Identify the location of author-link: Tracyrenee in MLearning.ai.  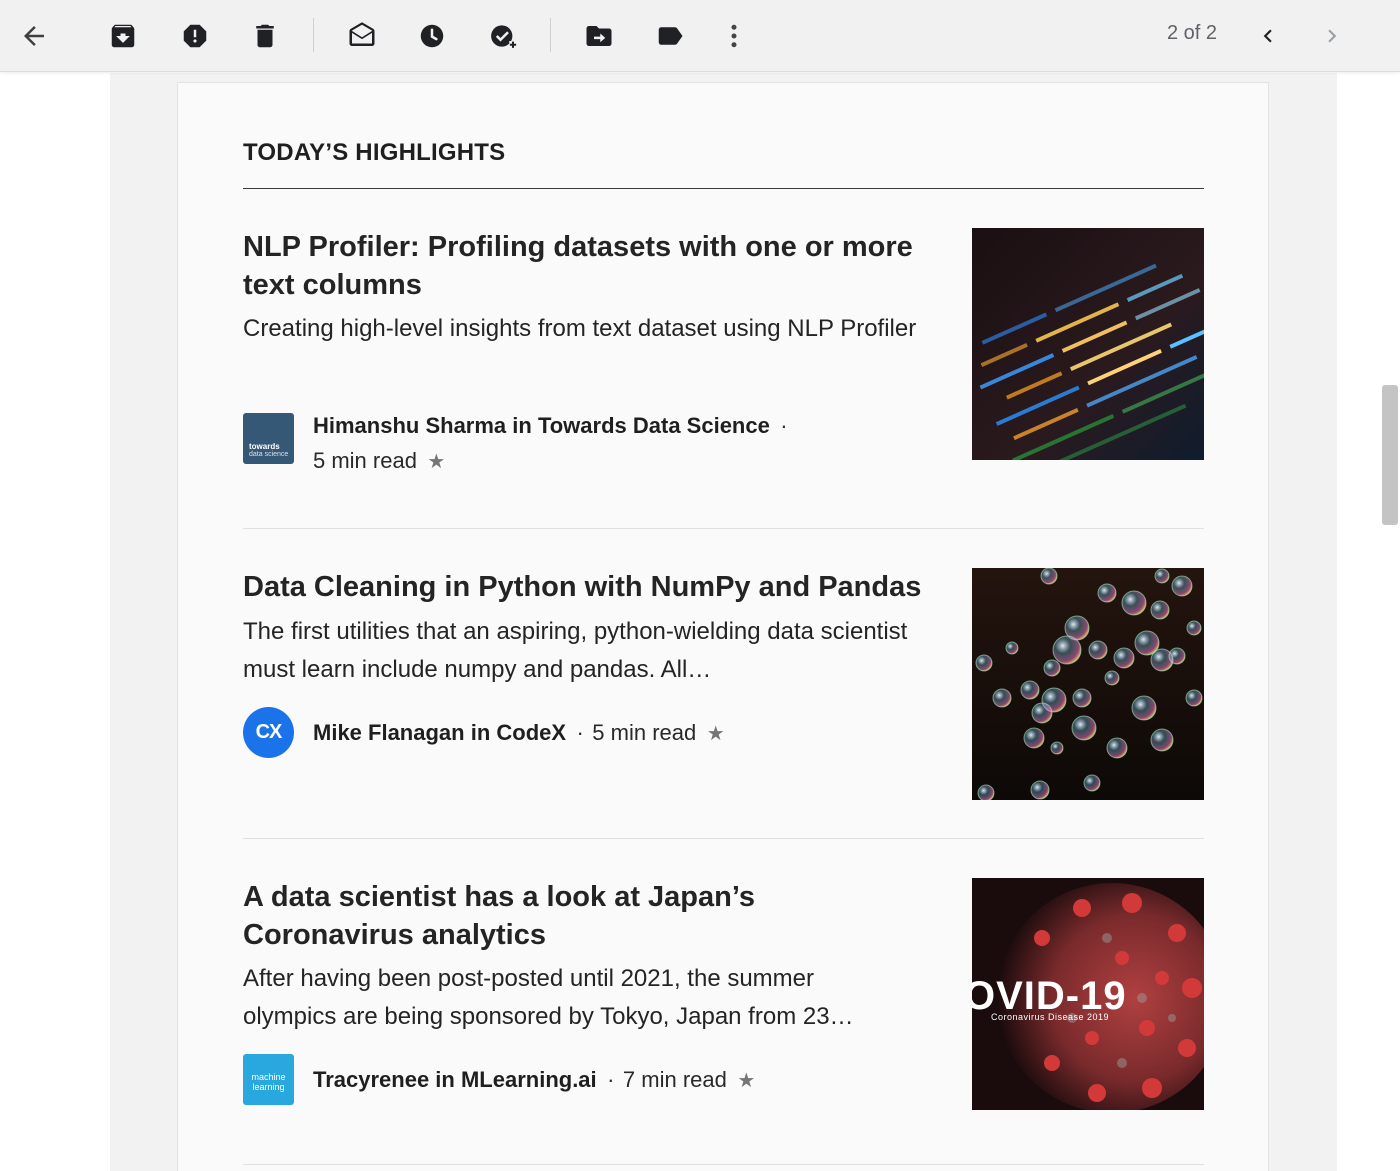
(455, 1079).